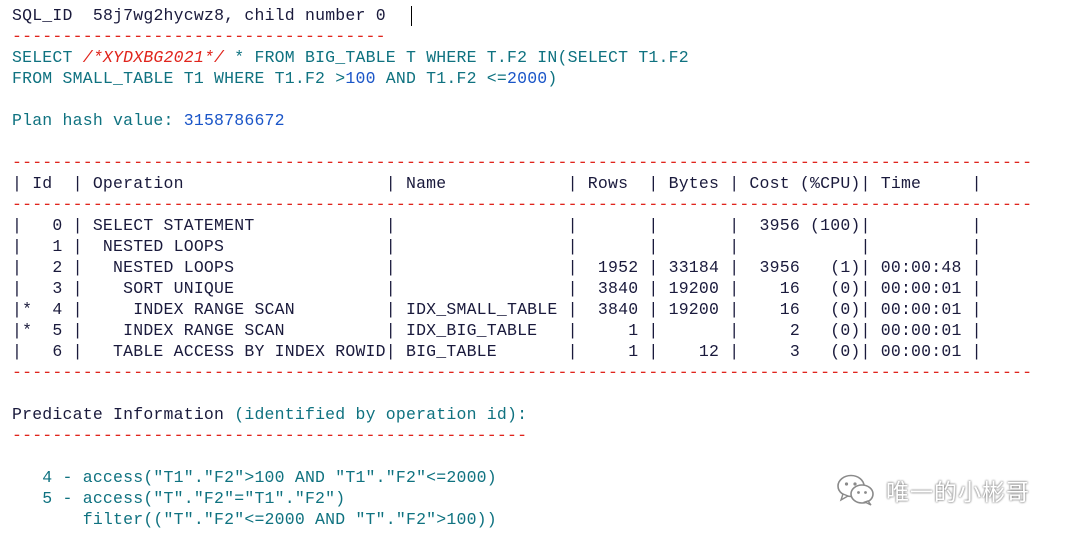  Describe the element at coordinates (98, 120) in the screenshot. I see `plan-hash-label: Plan hash value:` at that location.